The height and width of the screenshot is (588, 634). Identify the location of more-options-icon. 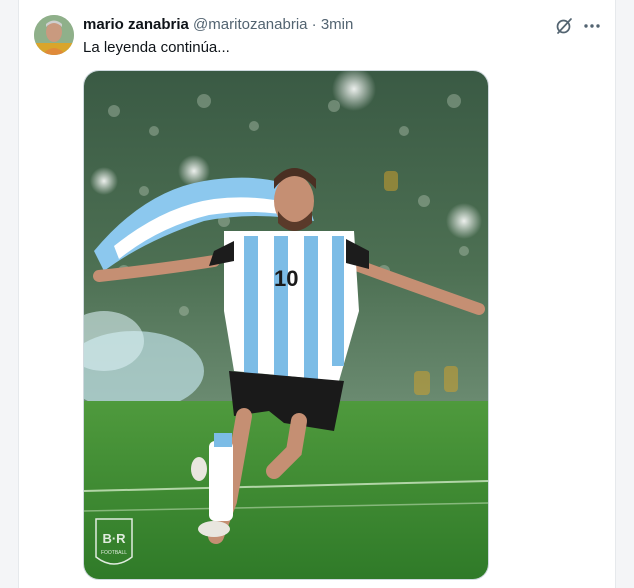
(592, 26).